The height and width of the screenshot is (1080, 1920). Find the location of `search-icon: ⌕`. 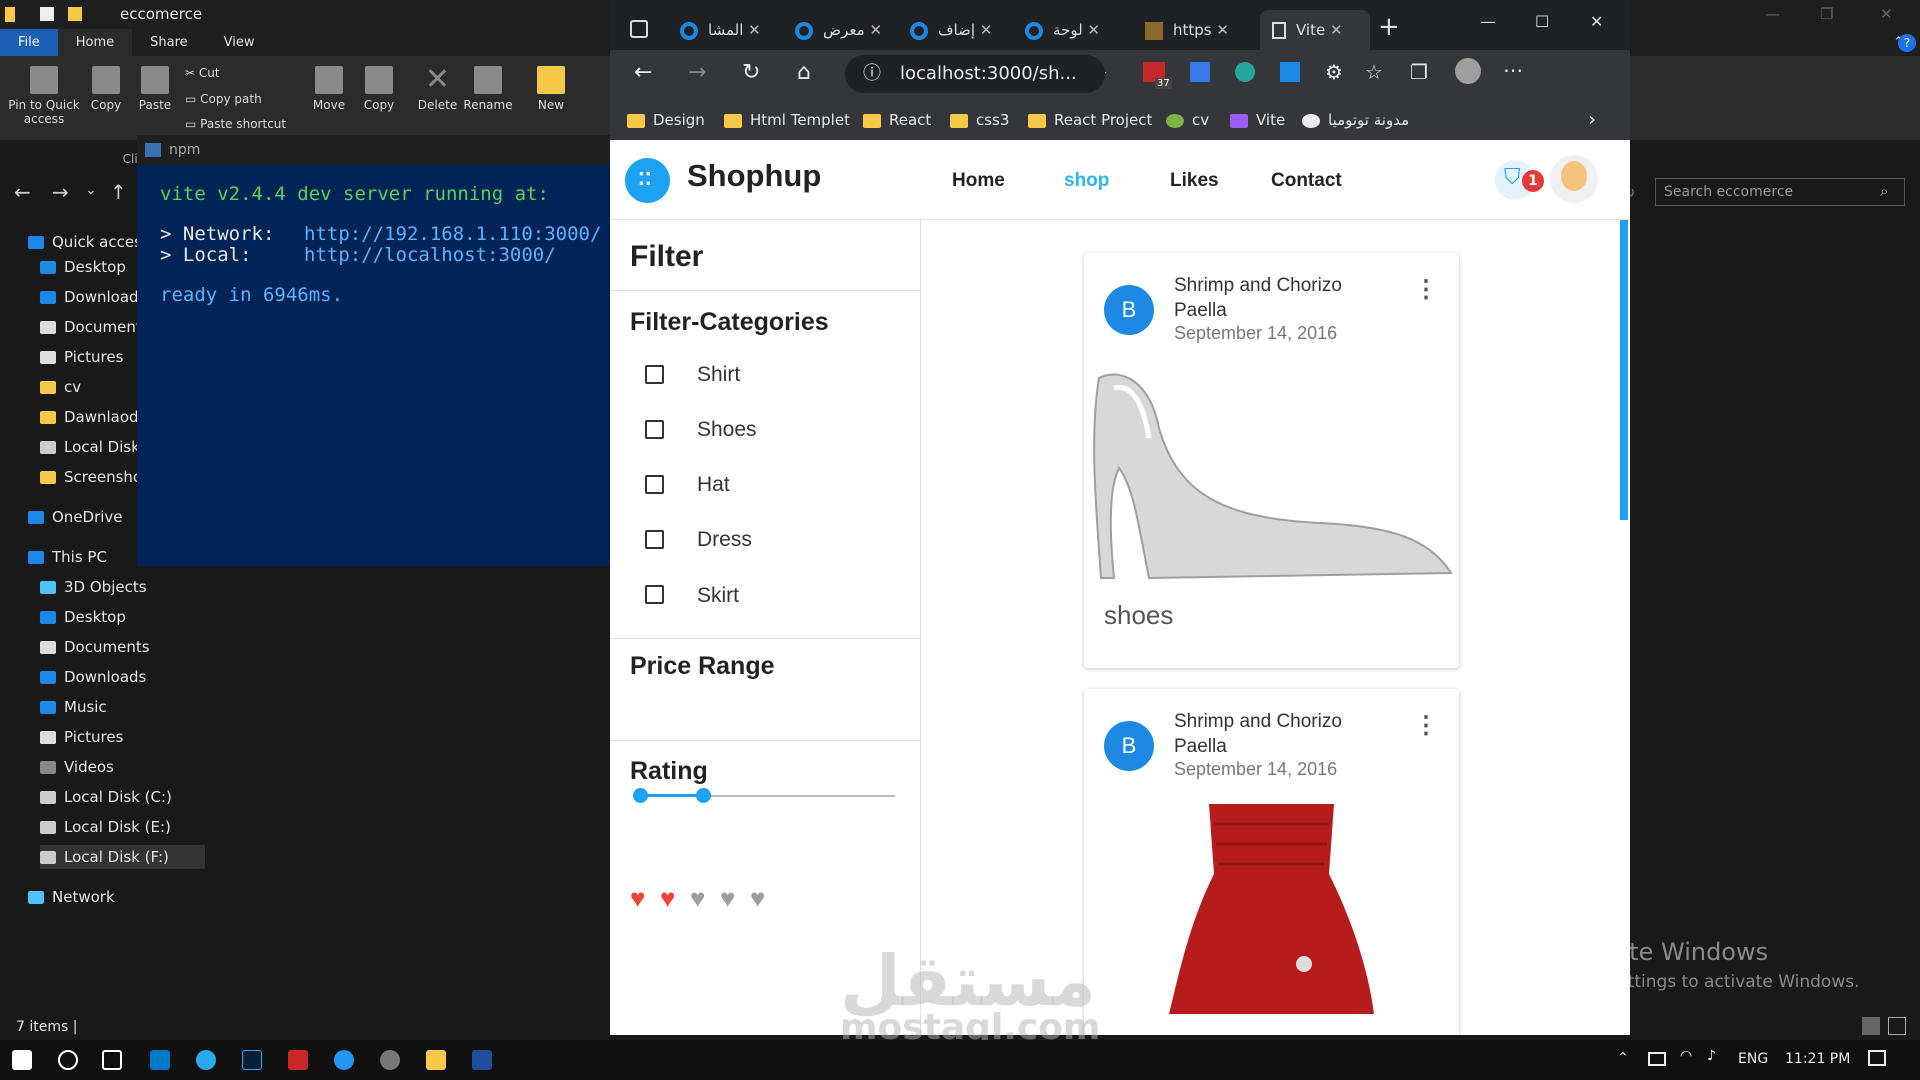

search-icon: ⌕ is located at coordinates (1884, 191).